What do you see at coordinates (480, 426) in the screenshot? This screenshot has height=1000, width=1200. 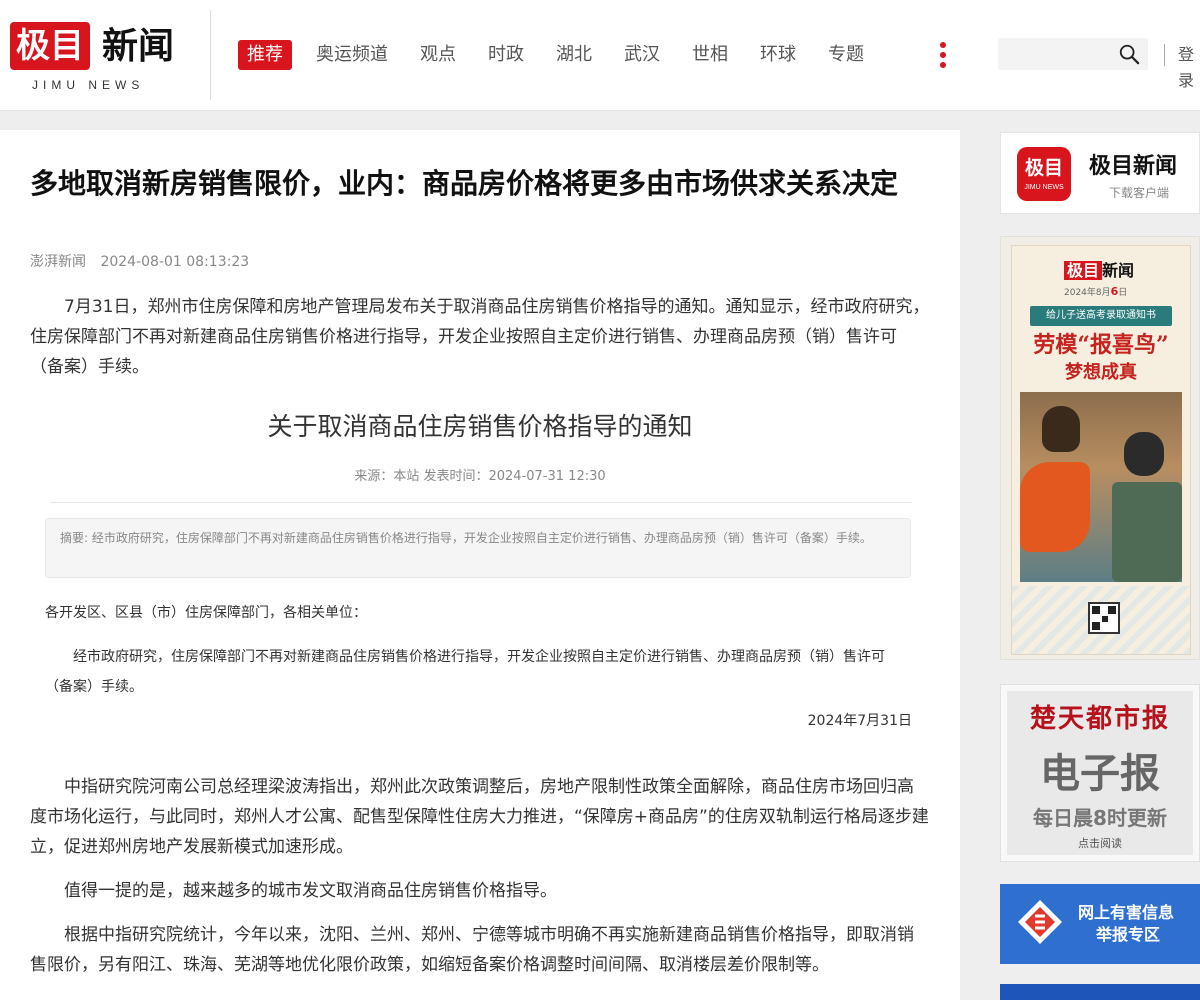 I see `notice-title: 关于取消商品住房销售价格指导的通知` at bounding box center [480, 426].